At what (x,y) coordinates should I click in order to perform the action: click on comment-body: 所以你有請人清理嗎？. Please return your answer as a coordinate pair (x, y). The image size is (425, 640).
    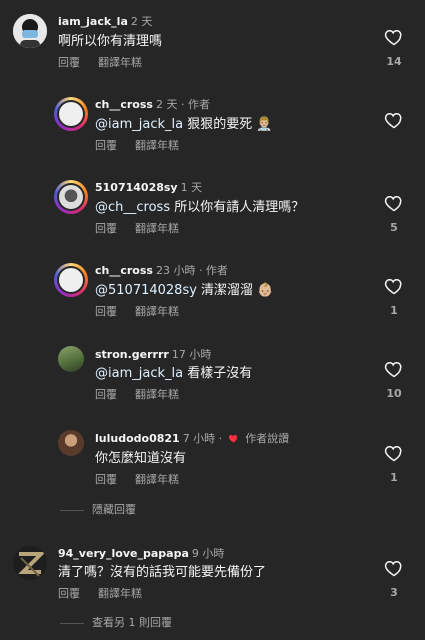
    Looking at the image, I should click on (237, 207).